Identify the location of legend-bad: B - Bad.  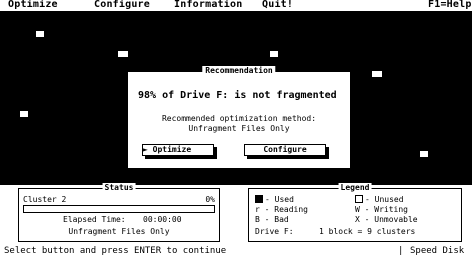
(272, 219).